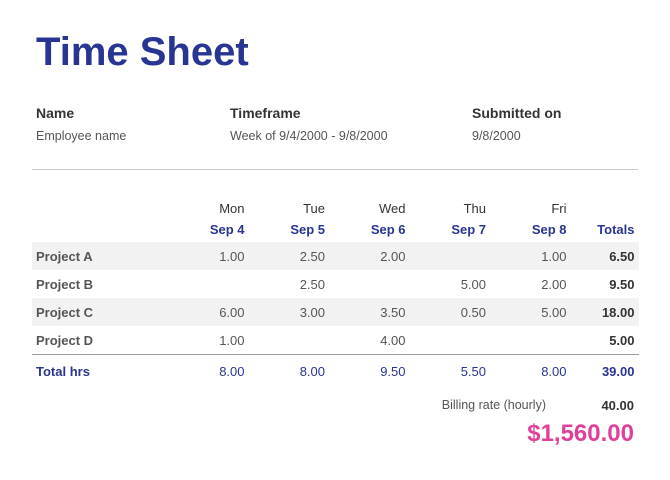 The image size is (670, 480). I want to click on divider, so click(335, 169).